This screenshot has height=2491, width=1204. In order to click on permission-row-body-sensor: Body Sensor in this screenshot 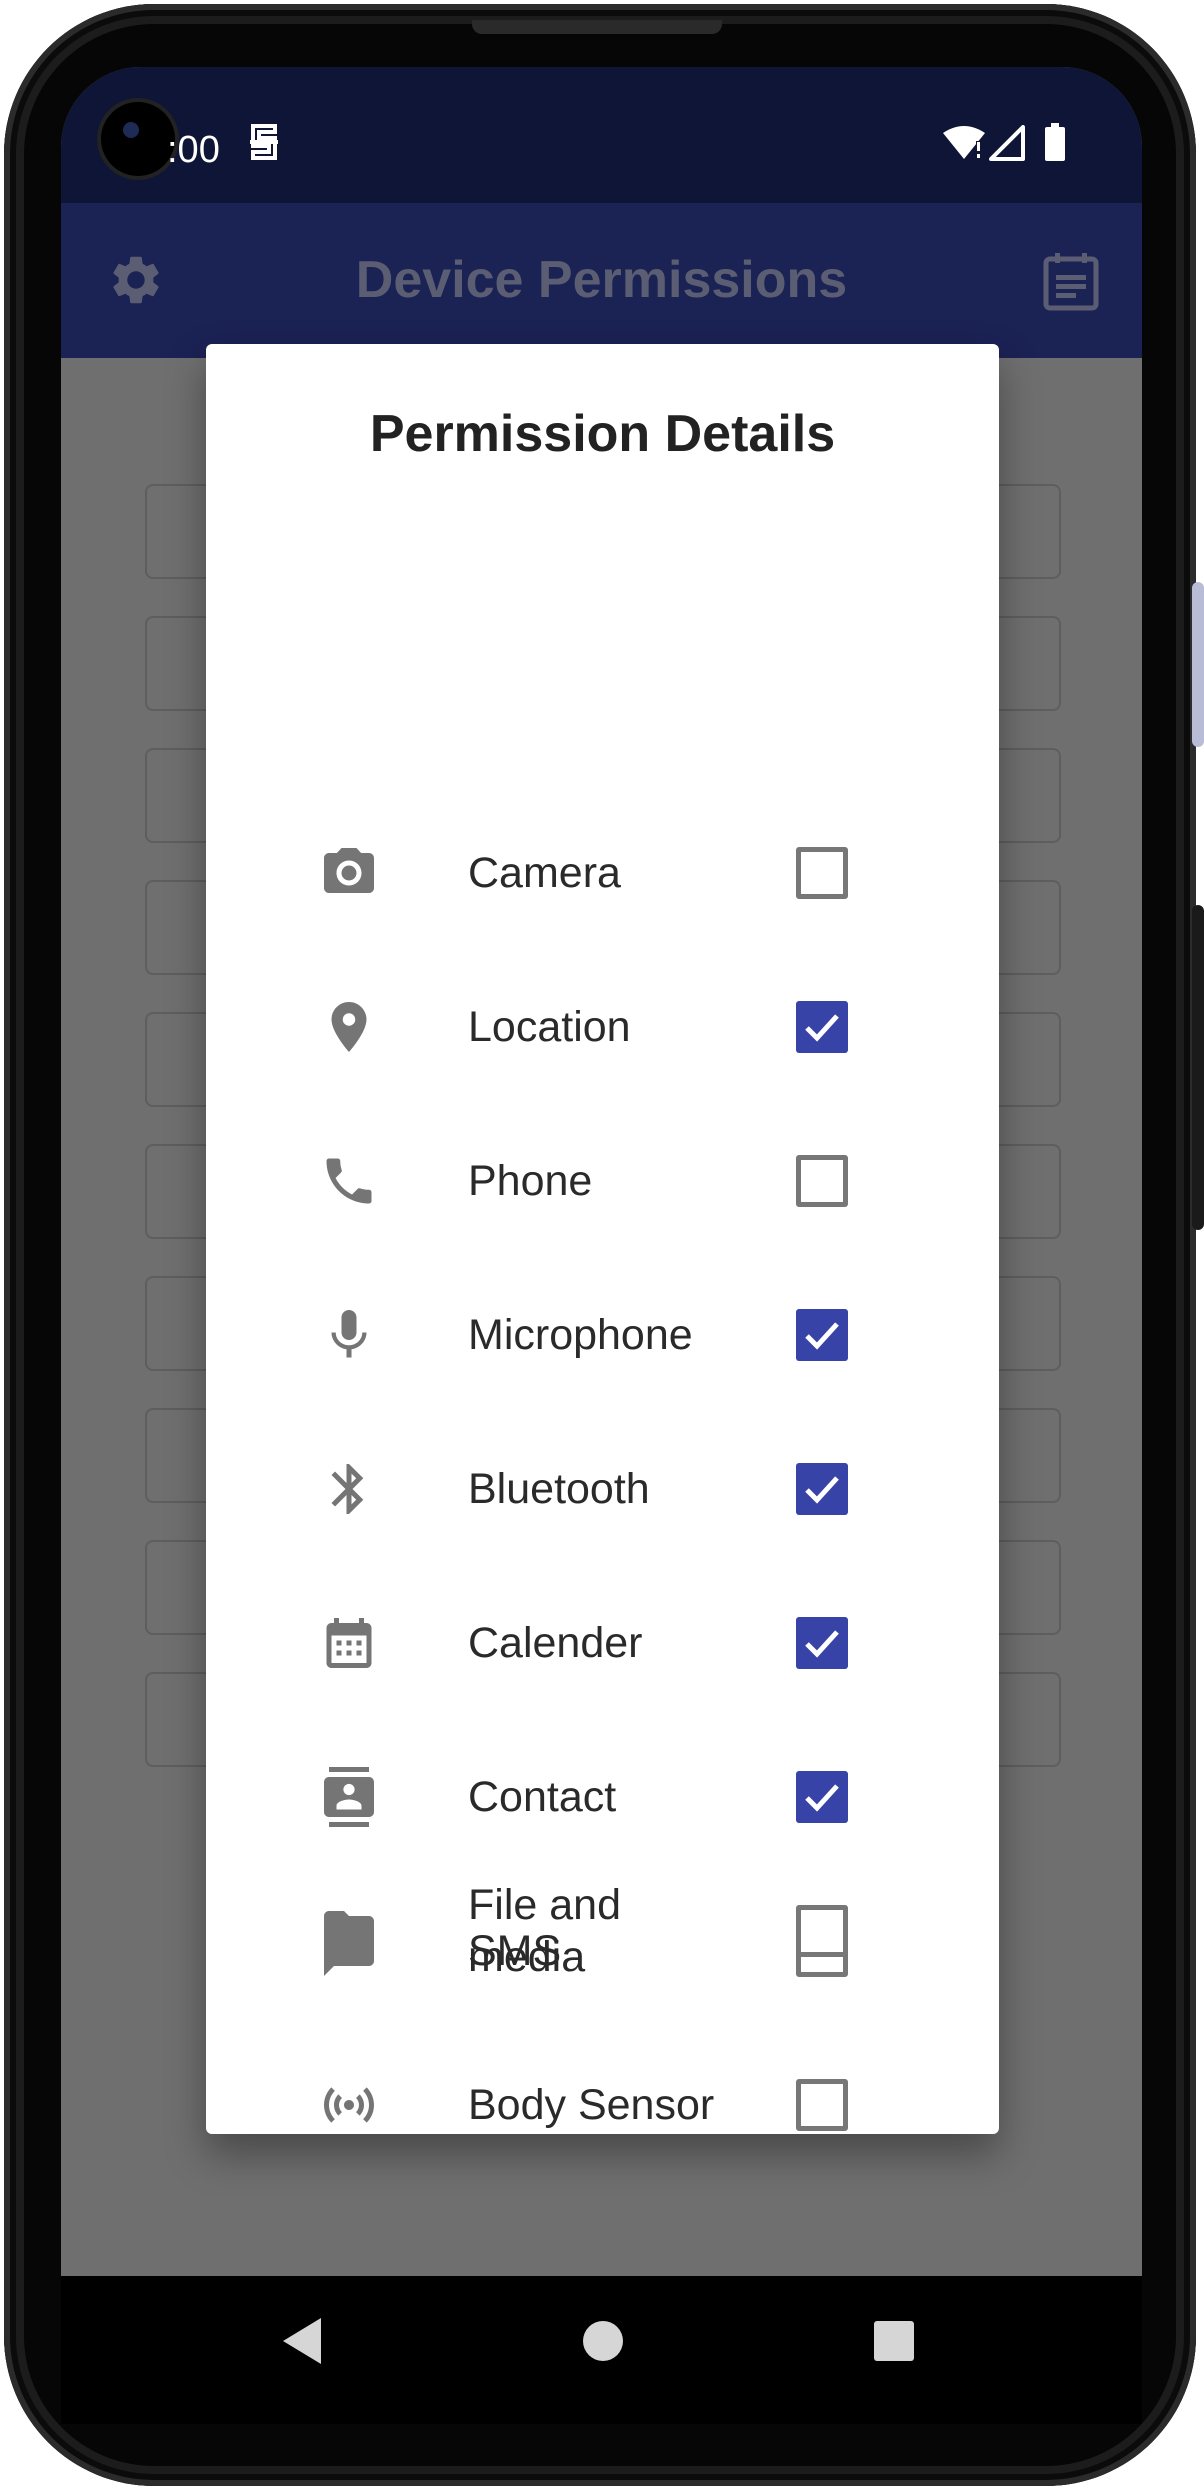, I will do `click(602, 2105)`.